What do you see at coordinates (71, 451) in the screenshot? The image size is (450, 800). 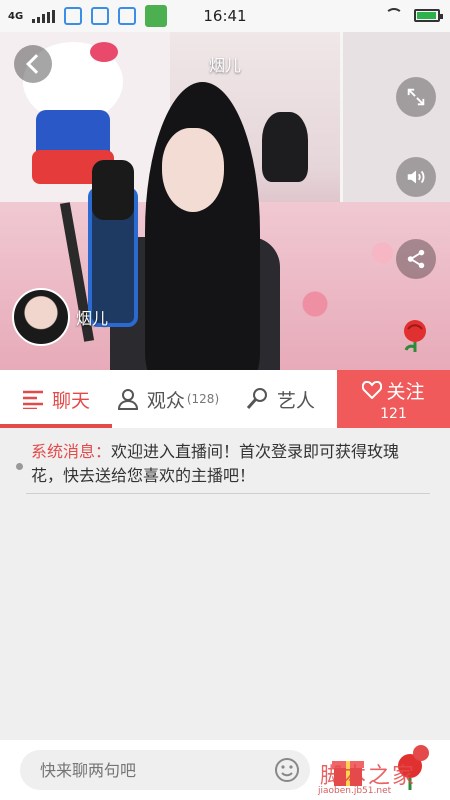 I see `system-message-label: 系统消息：` at bounding box center [71, 451].